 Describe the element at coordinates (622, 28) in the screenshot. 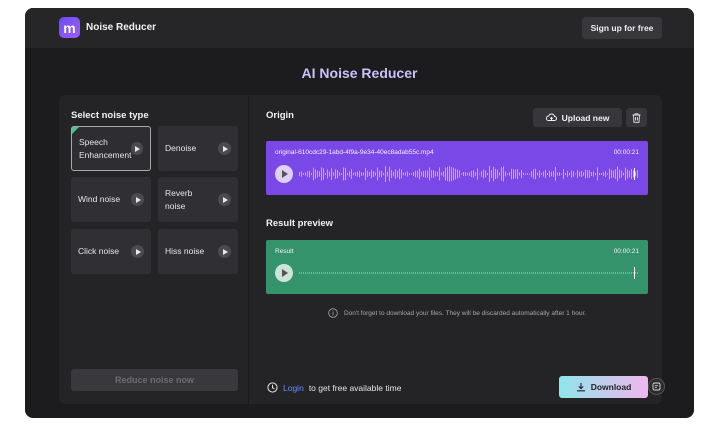

I see `signup-button: Sign up for free` at that location.